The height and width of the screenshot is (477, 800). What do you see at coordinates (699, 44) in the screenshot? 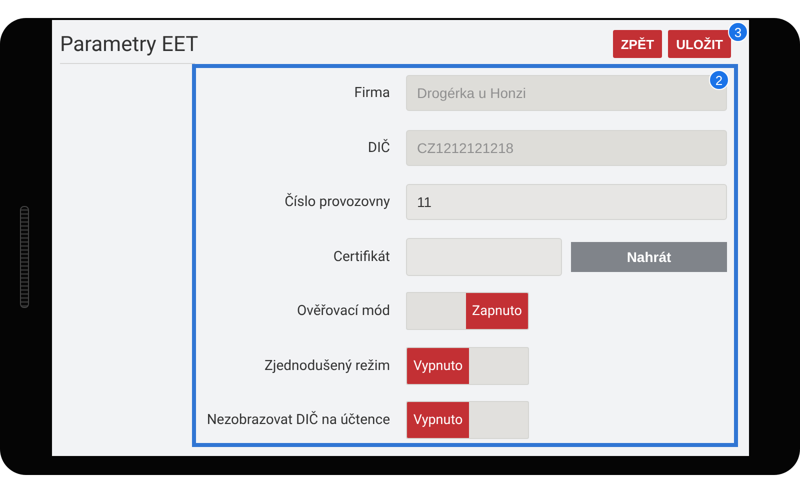
I see `header-button: ULOŽIT` at bounding box center [699, 44].